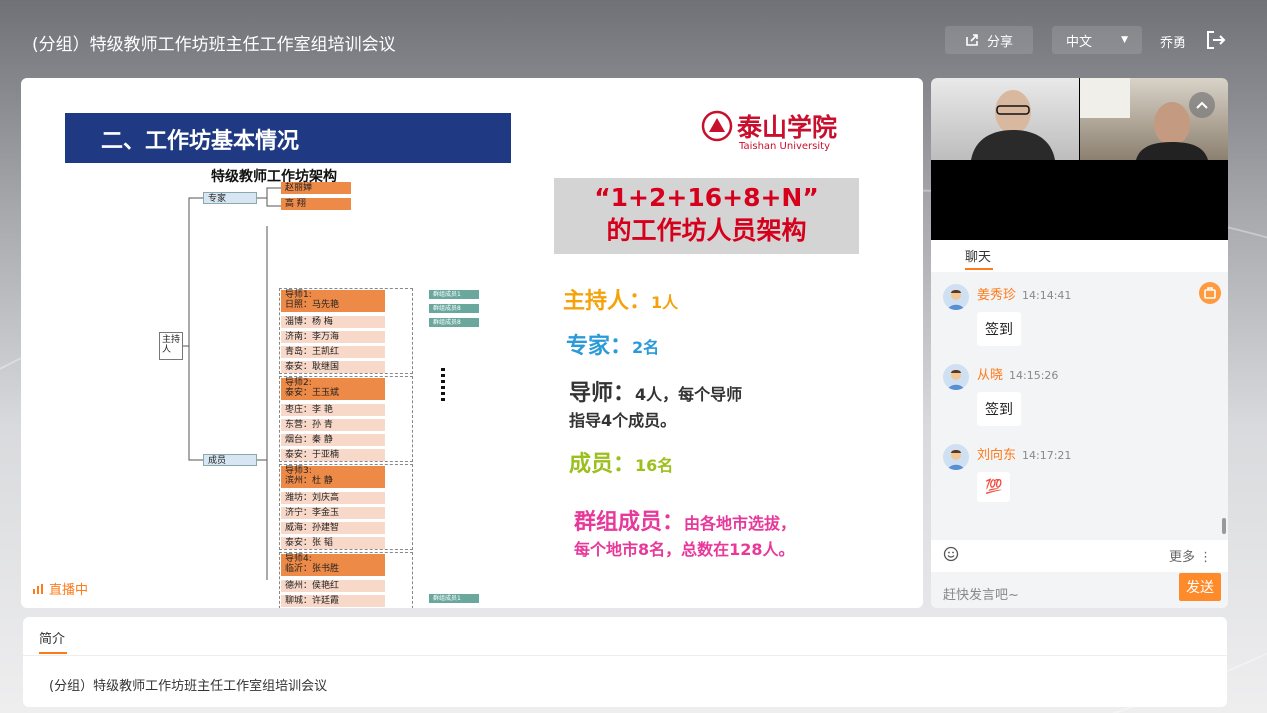 The width and height of the screenshot is (1267, 713). Describe the element at coordinates (333, 337) in the screenshot. I see `member-item: 济南：李万海` at that location.